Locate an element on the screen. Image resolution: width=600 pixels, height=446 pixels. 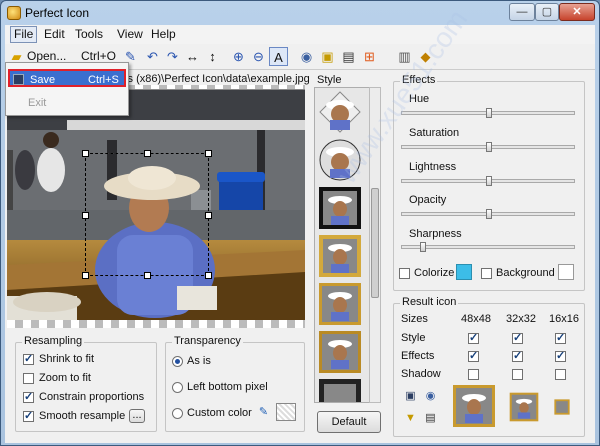
size-48-label: 48x48 is located at coordinates (476, 319).